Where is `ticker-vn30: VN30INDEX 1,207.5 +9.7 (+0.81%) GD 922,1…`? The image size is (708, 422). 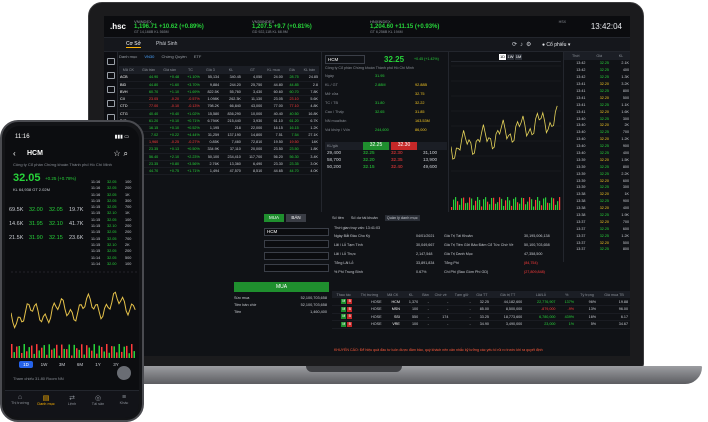 ticker-vn30: VN30INDEX 1,207.5 +9.7 (+0.81%) GD 922,1… is located at coordinates (307, 28).